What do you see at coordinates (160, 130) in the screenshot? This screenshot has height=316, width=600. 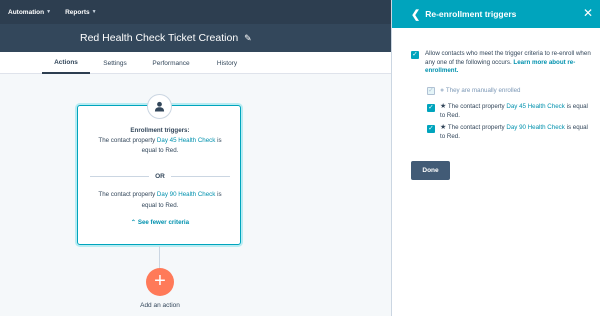 I see `trigger-heading: Enrollment triggers:` at bounding box center [160, 130].